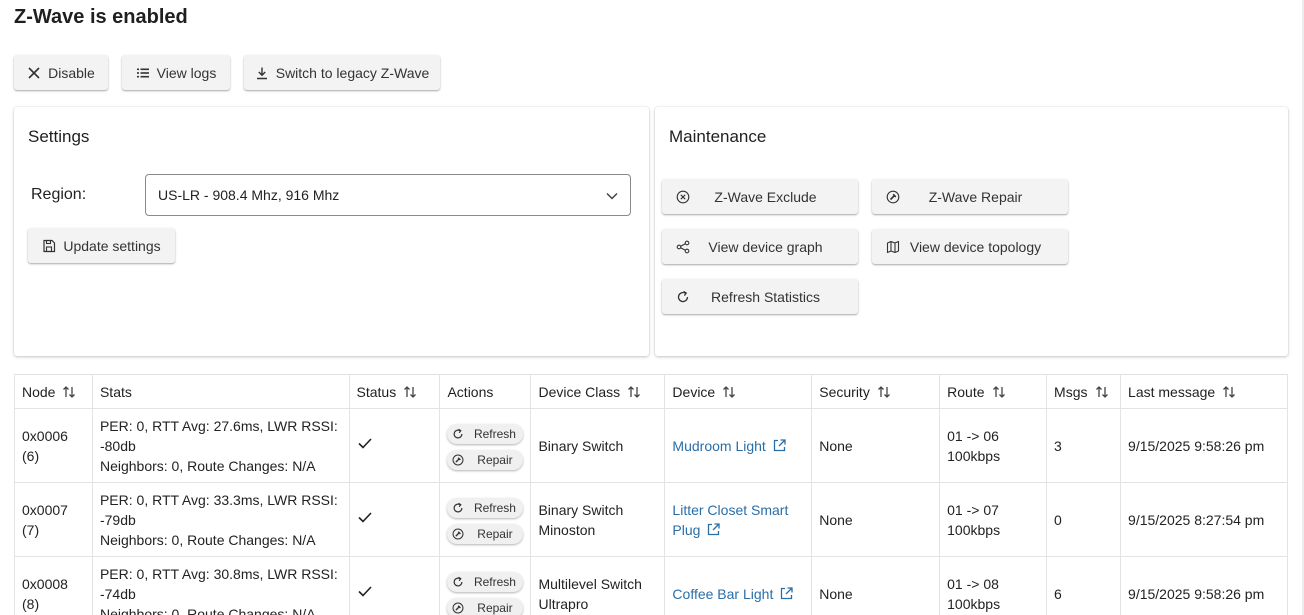  What do you see at coordinates (112, 245) in the screenshot?
I see `update-settings-label: Update settings` at bounding box center [112, 245].